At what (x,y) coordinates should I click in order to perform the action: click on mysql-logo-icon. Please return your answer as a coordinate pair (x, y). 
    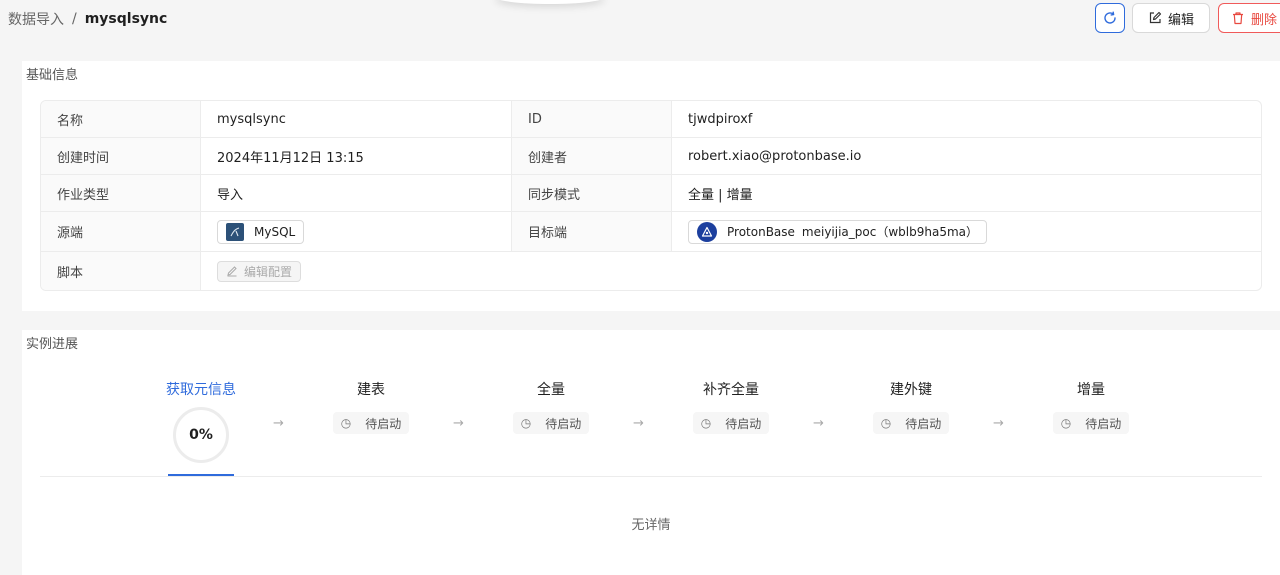
    Looking at the image, I should click on (235, 231).